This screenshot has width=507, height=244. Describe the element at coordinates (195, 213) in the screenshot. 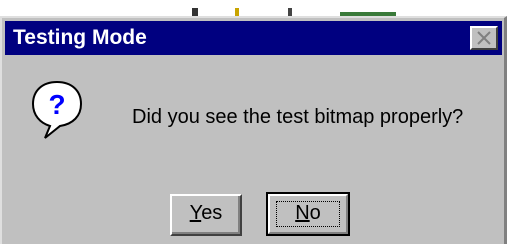

I see `yes-mnemonic: Y` at that location.